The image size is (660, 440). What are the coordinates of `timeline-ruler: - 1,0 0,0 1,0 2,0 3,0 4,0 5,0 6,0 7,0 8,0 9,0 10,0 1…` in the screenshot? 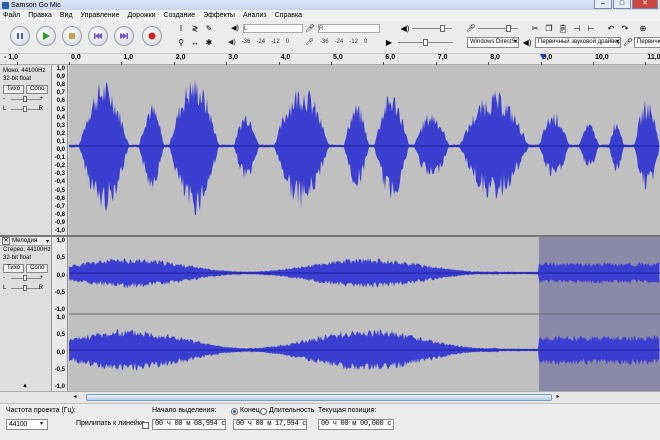 It's located at (330, 59).